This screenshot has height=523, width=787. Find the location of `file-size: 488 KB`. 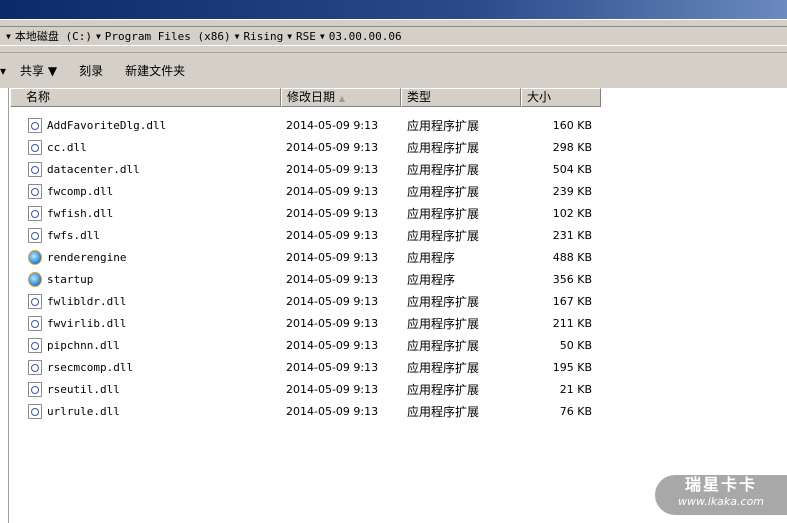

file-size: 488 KB is located at coordinates (572, 257).